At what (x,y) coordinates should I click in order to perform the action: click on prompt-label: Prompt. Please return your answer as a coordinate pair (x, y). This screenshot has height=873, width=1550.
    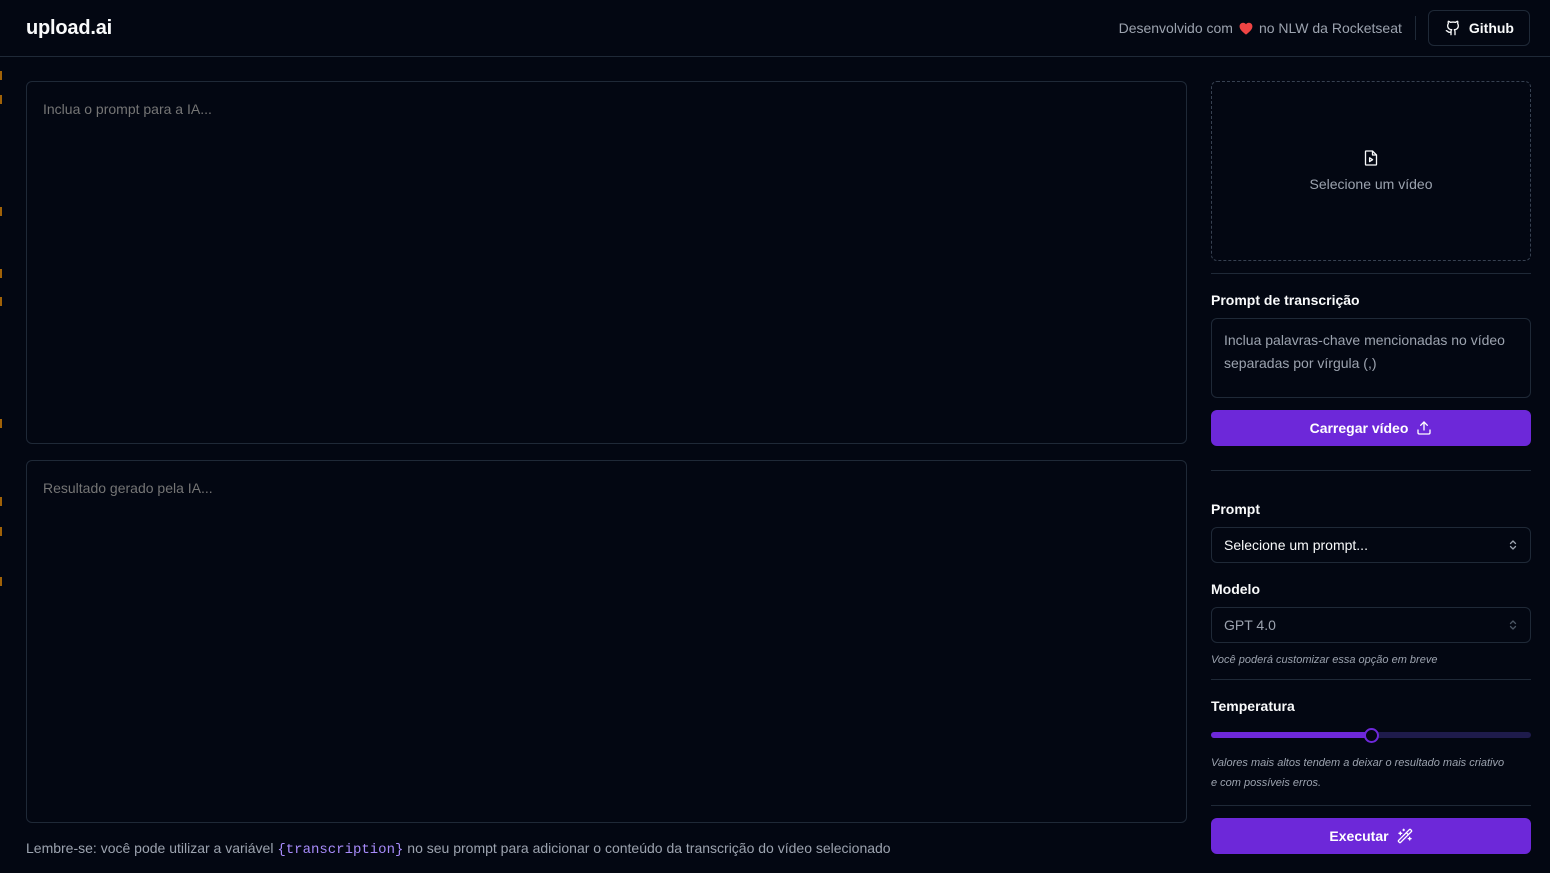
    Looking at the image, I should click on (1235, 509).